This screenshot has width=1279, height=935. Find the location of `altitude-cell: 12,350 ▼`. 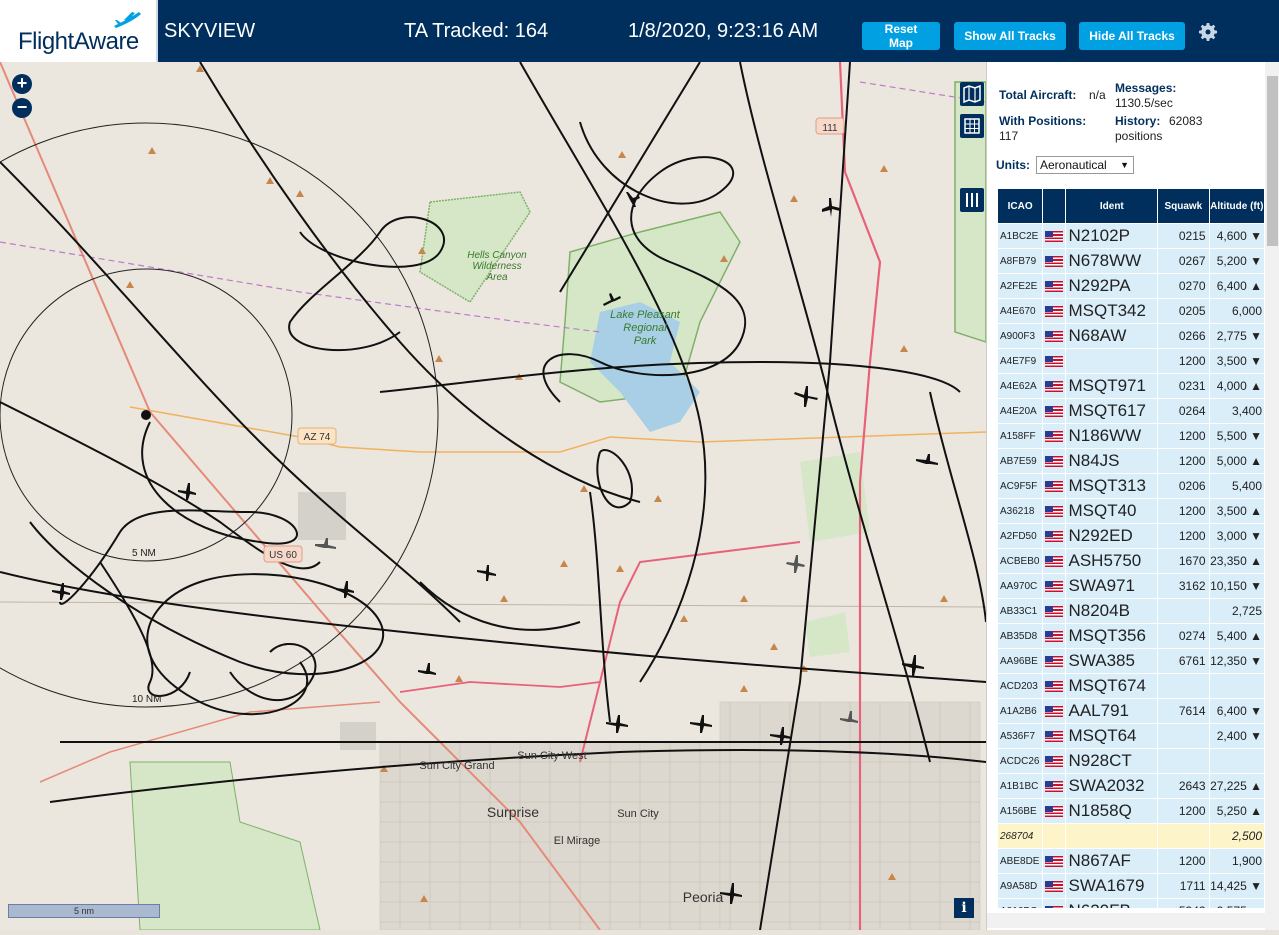

altitude-cell: 12,350 ▼ is located at coordinates (1236, 661).